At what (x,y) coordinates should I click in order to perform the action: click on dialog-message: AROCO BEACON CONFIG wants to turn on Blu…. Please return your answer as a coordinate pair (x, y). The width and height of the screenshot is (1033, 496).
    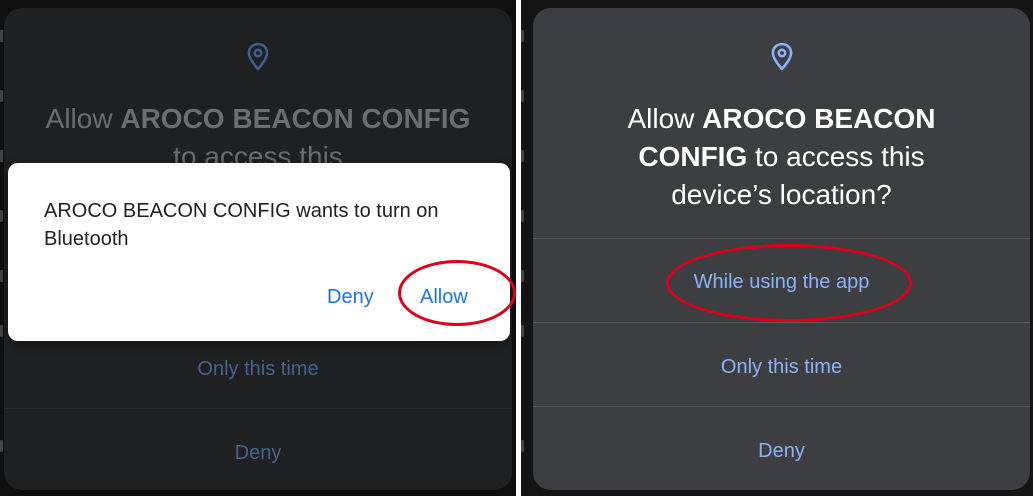
    Looking at the image, I should click on (241, 225).